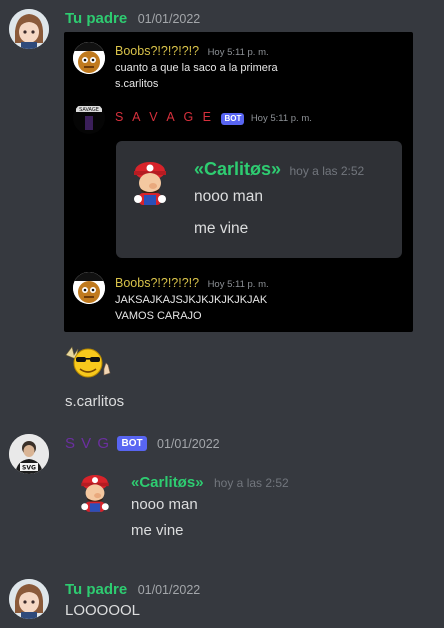 Image resolution: width=444 pixels, height=628 pixels. What do you see at coordinates (103, 610) in the screenshot?
I see `message-text: LOOOOOL` at bounding box center [103, 610].